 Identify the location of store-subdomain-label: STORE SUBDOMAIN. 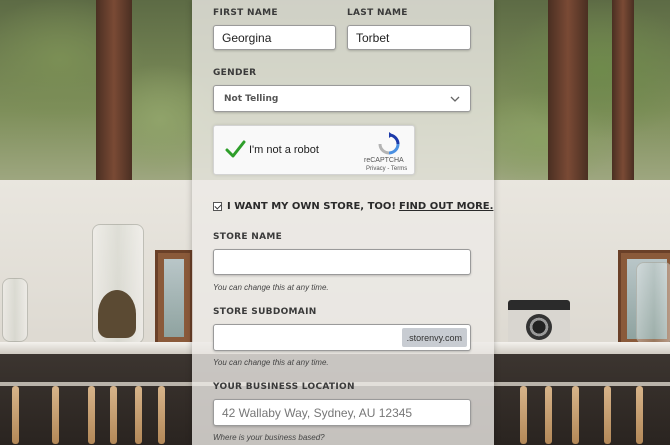
(265, 312).